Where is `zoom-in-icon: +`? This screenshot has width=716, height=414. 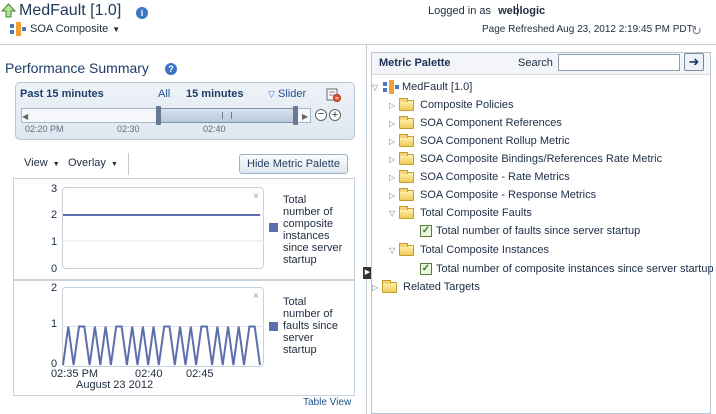
zoom-in-icon: + is located at coordinates (335, 115).